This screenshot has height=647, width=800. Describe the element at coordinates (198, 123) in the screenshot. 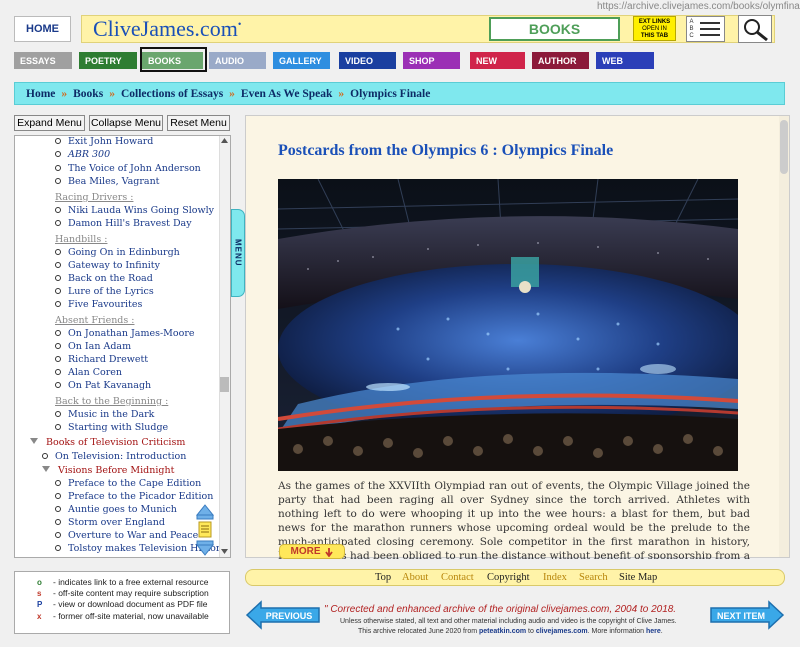

I see `reset-menu-button: Reset Menu` at that location.